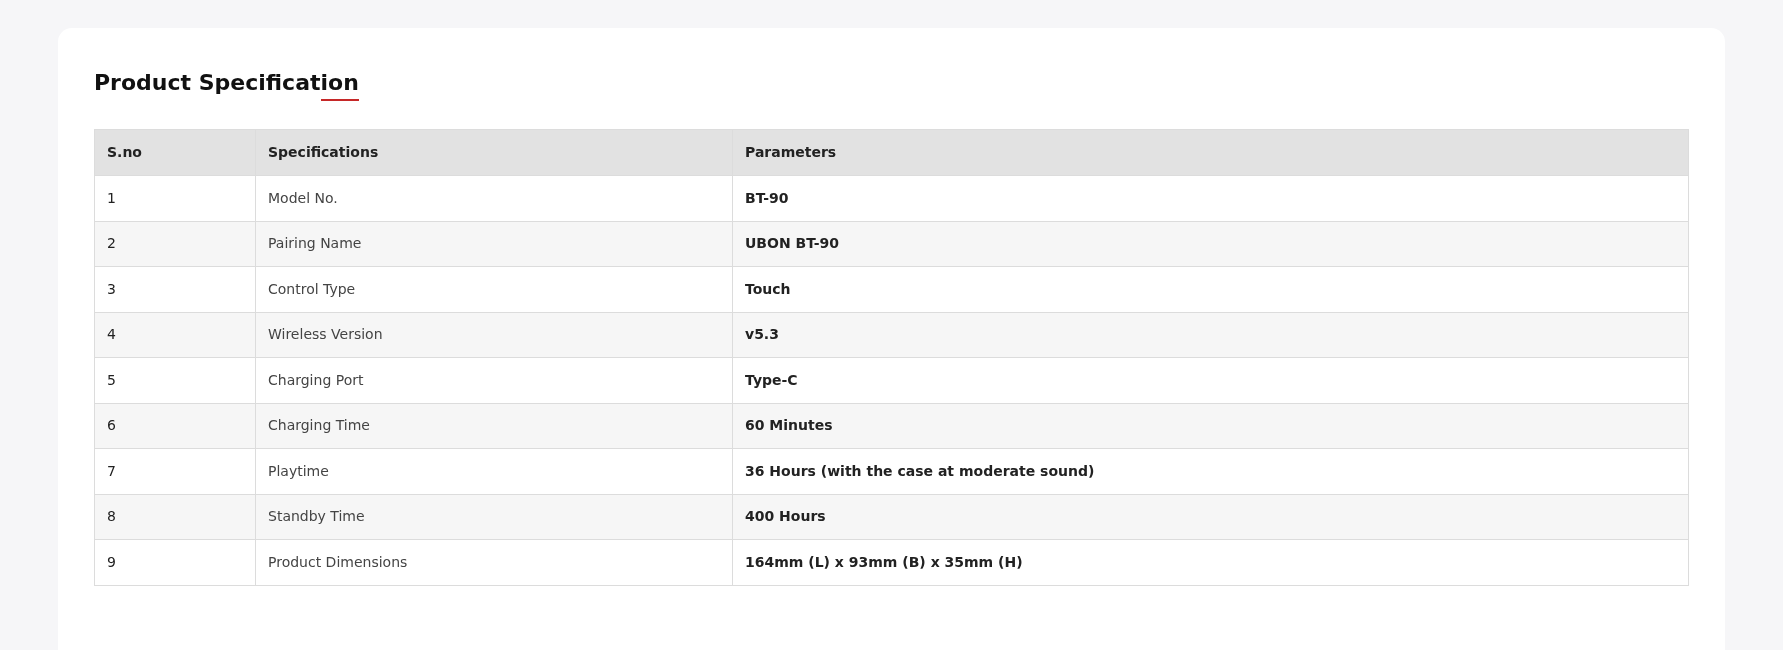  What do you see at coordinates (1210, 152) in the screenshot?
I see `column-header: Parameters` at bounding box center [1210, 152].